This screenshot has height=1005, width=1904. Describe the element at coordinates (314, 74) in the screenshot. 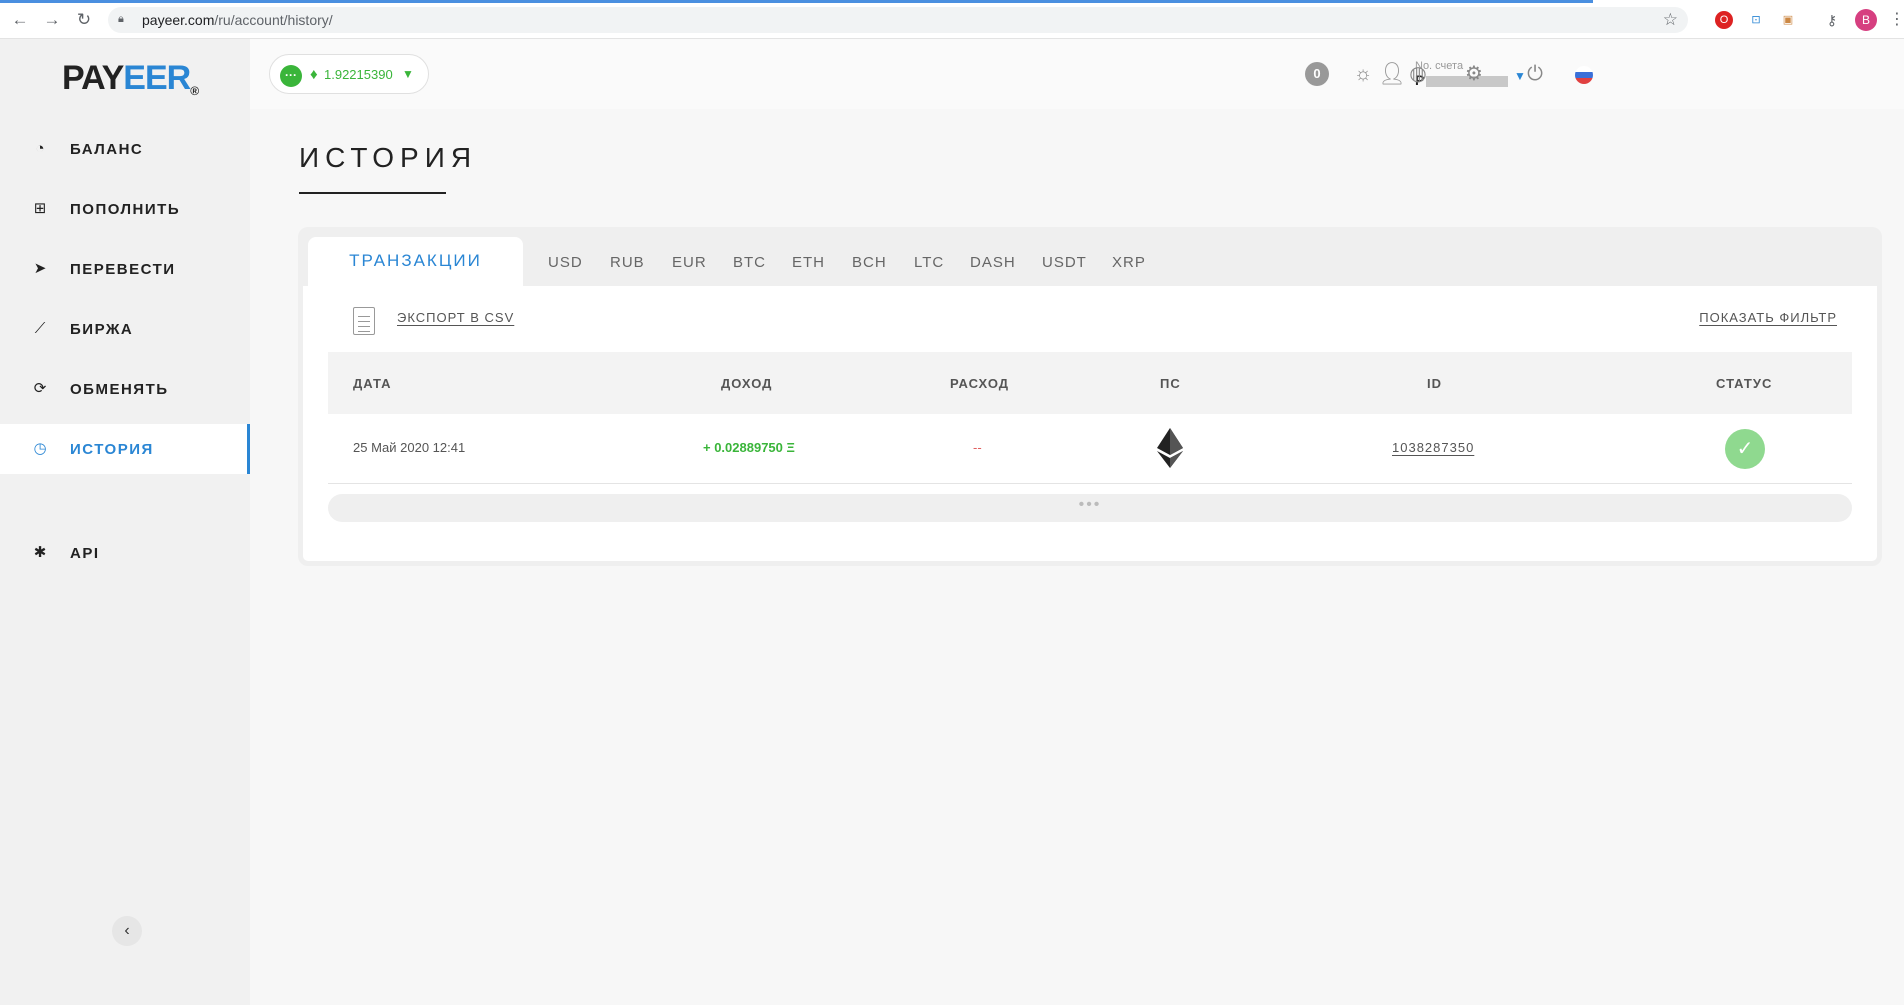

I see `ethereum-small-icon: ♦` at that location.